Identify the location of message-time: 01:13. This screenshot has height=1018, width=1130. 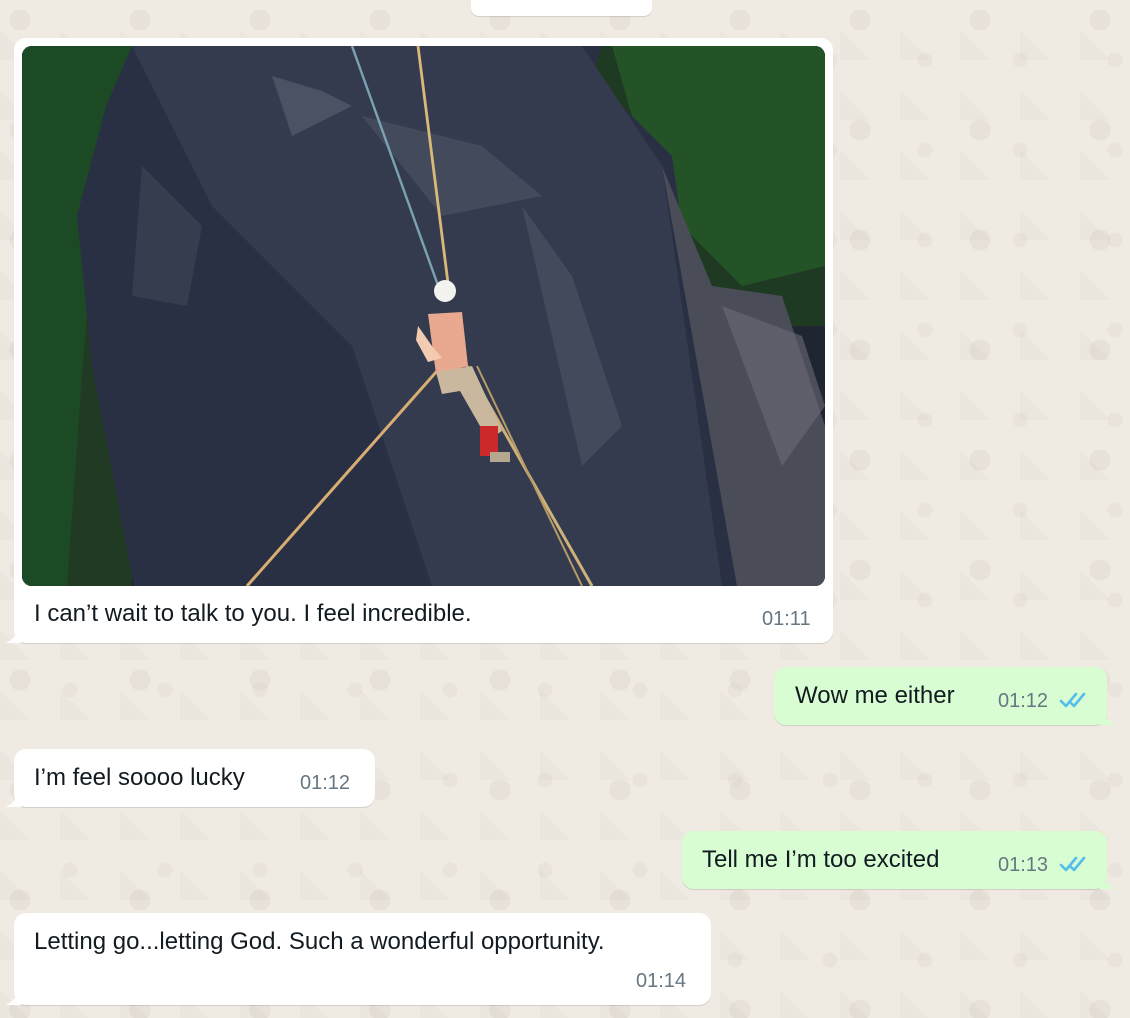
(1023, 865).